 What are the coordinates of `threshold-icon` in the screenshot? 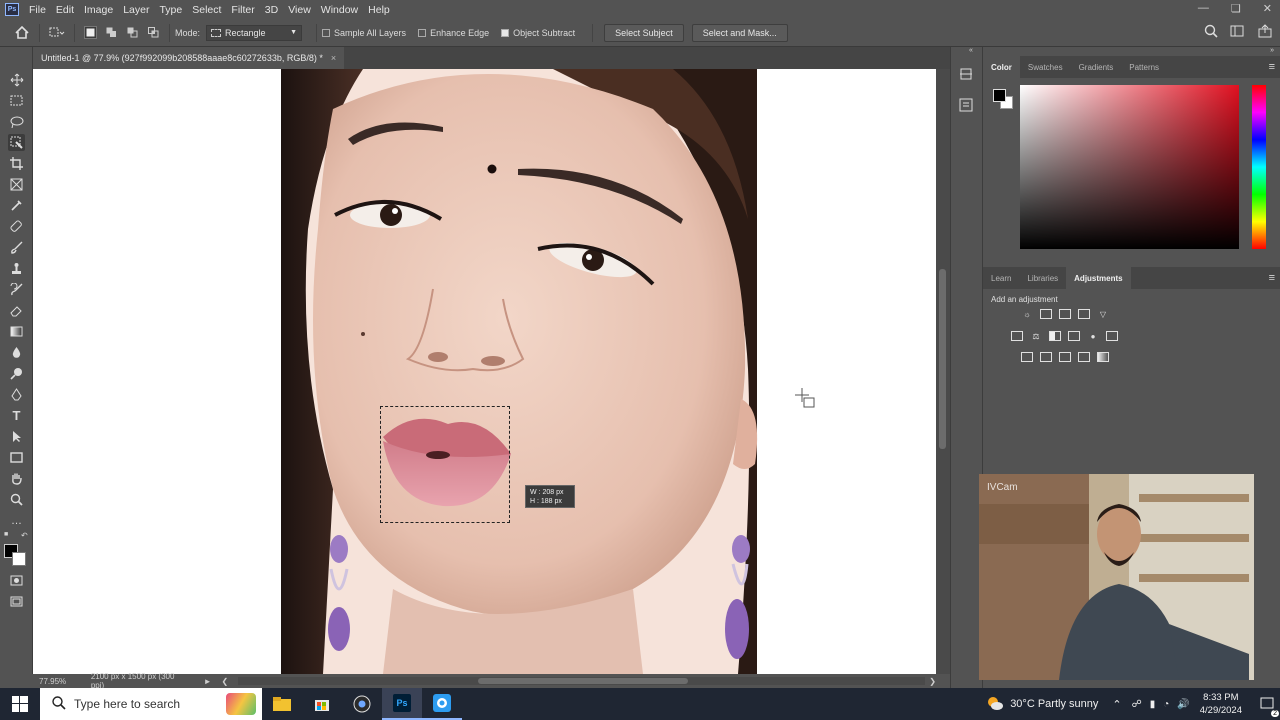 It's located at (1065, 357).